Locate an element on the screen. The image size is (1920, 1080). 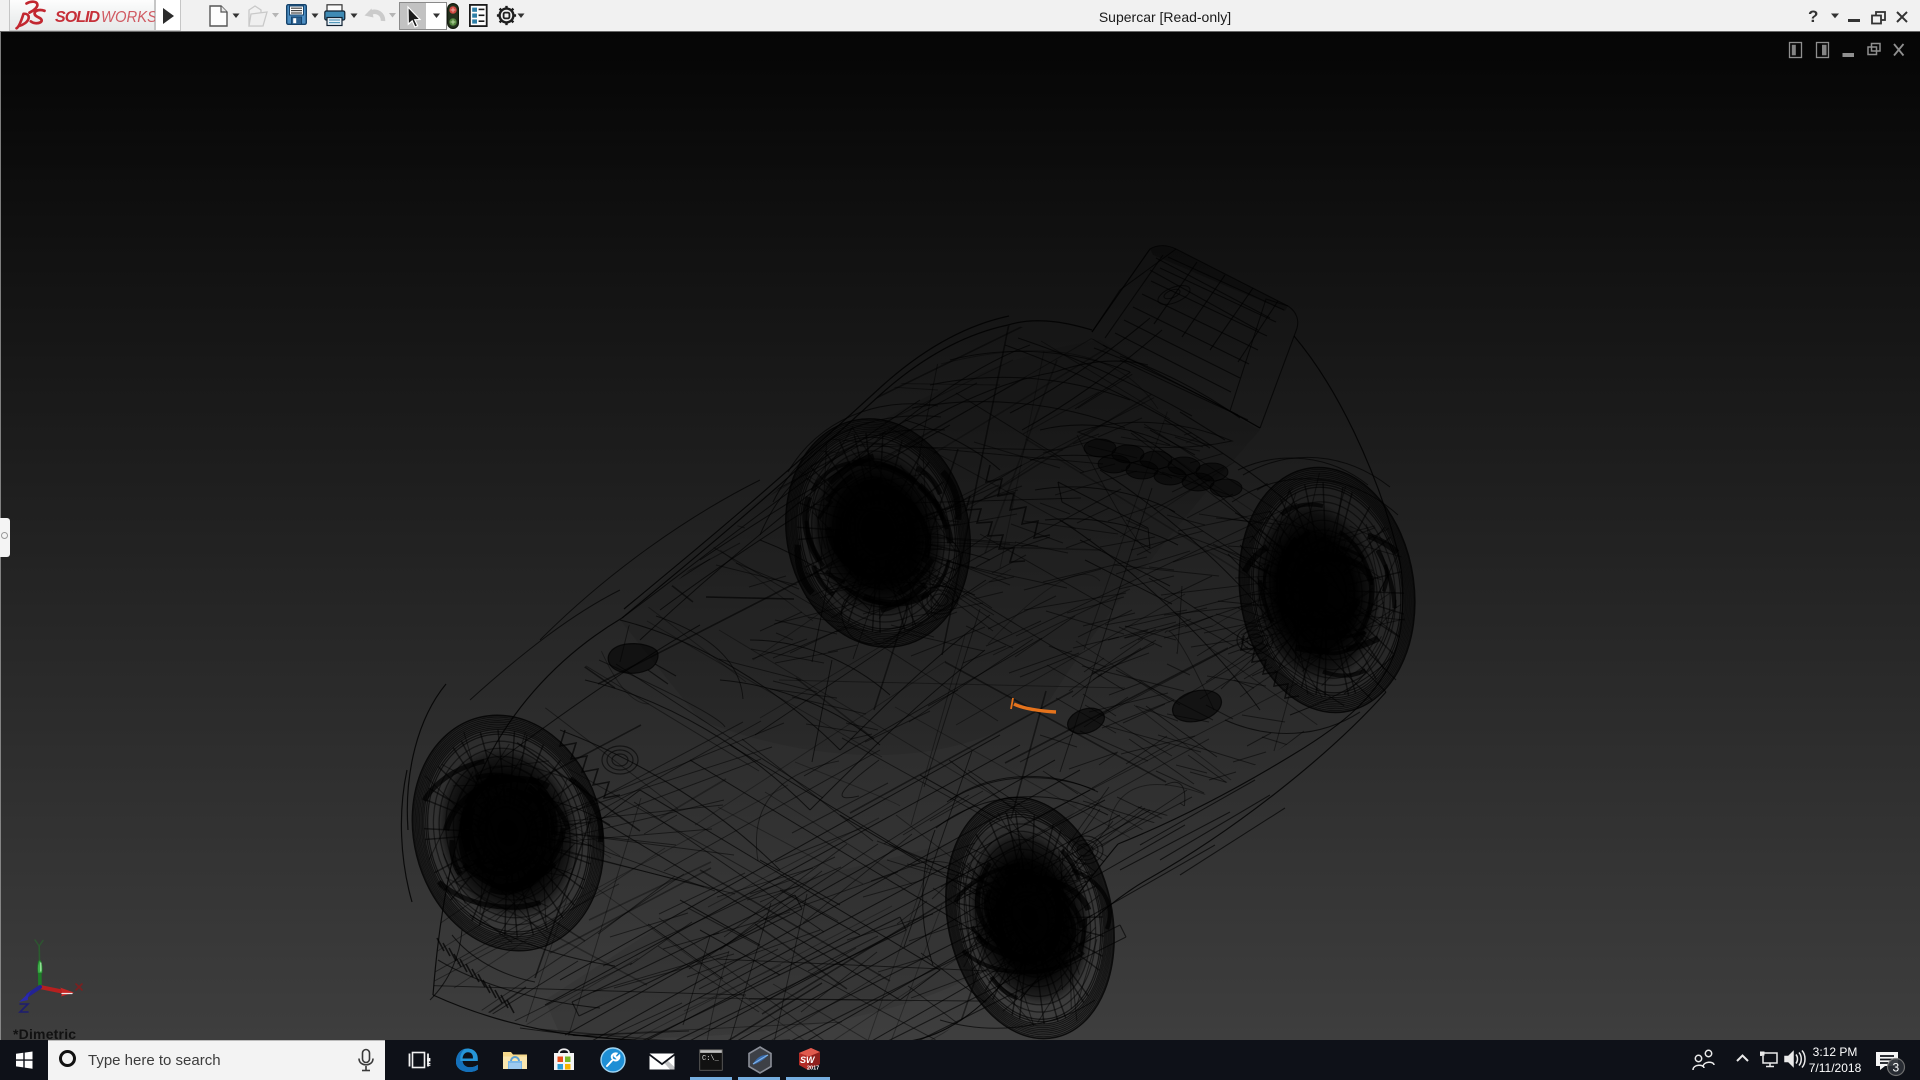
svg-text: SW is located at coordinates (808, 1060).